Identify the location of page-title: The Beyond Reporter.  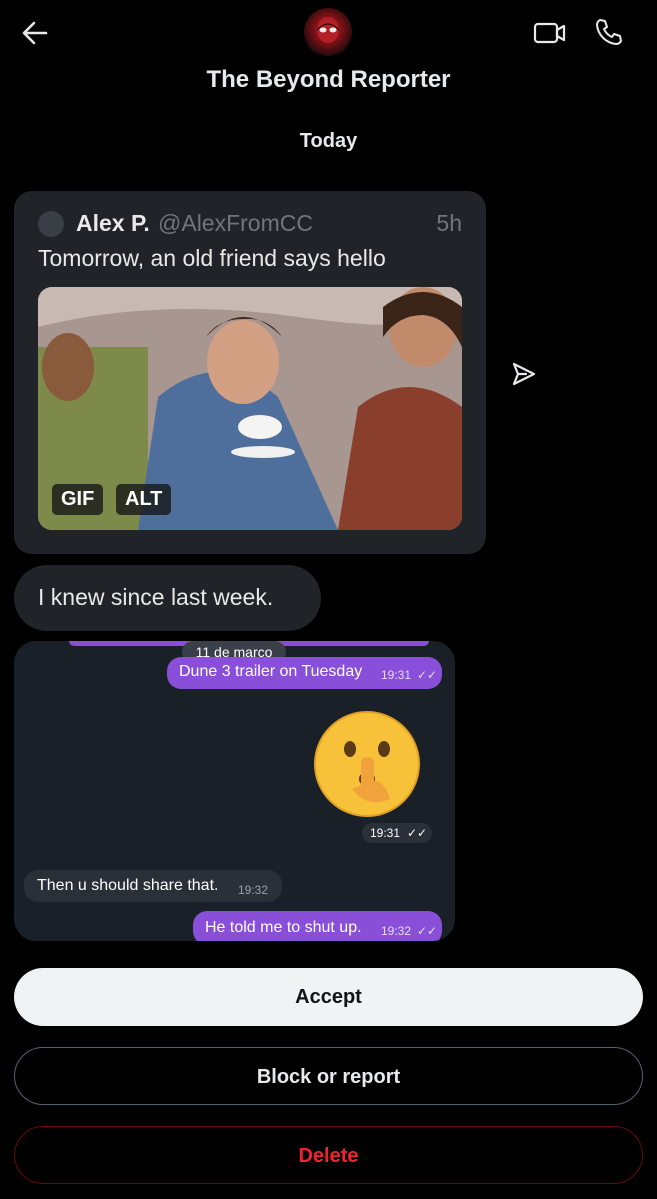
(328, 79).